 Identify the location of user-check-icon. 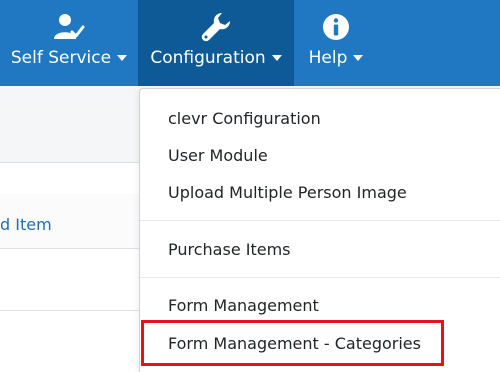
(69, 27).